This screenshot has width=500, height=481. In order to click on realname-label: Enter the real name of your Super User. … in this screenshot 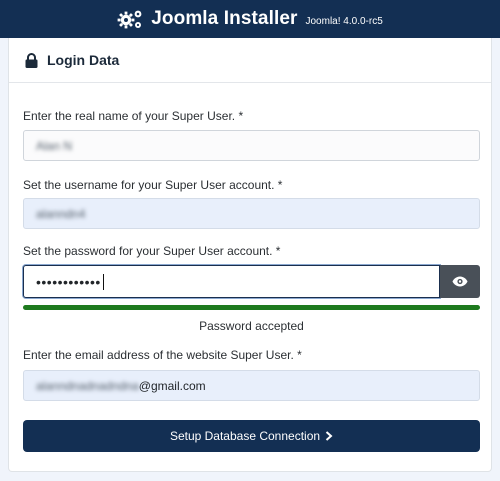, I will do `click(133, 116)`.